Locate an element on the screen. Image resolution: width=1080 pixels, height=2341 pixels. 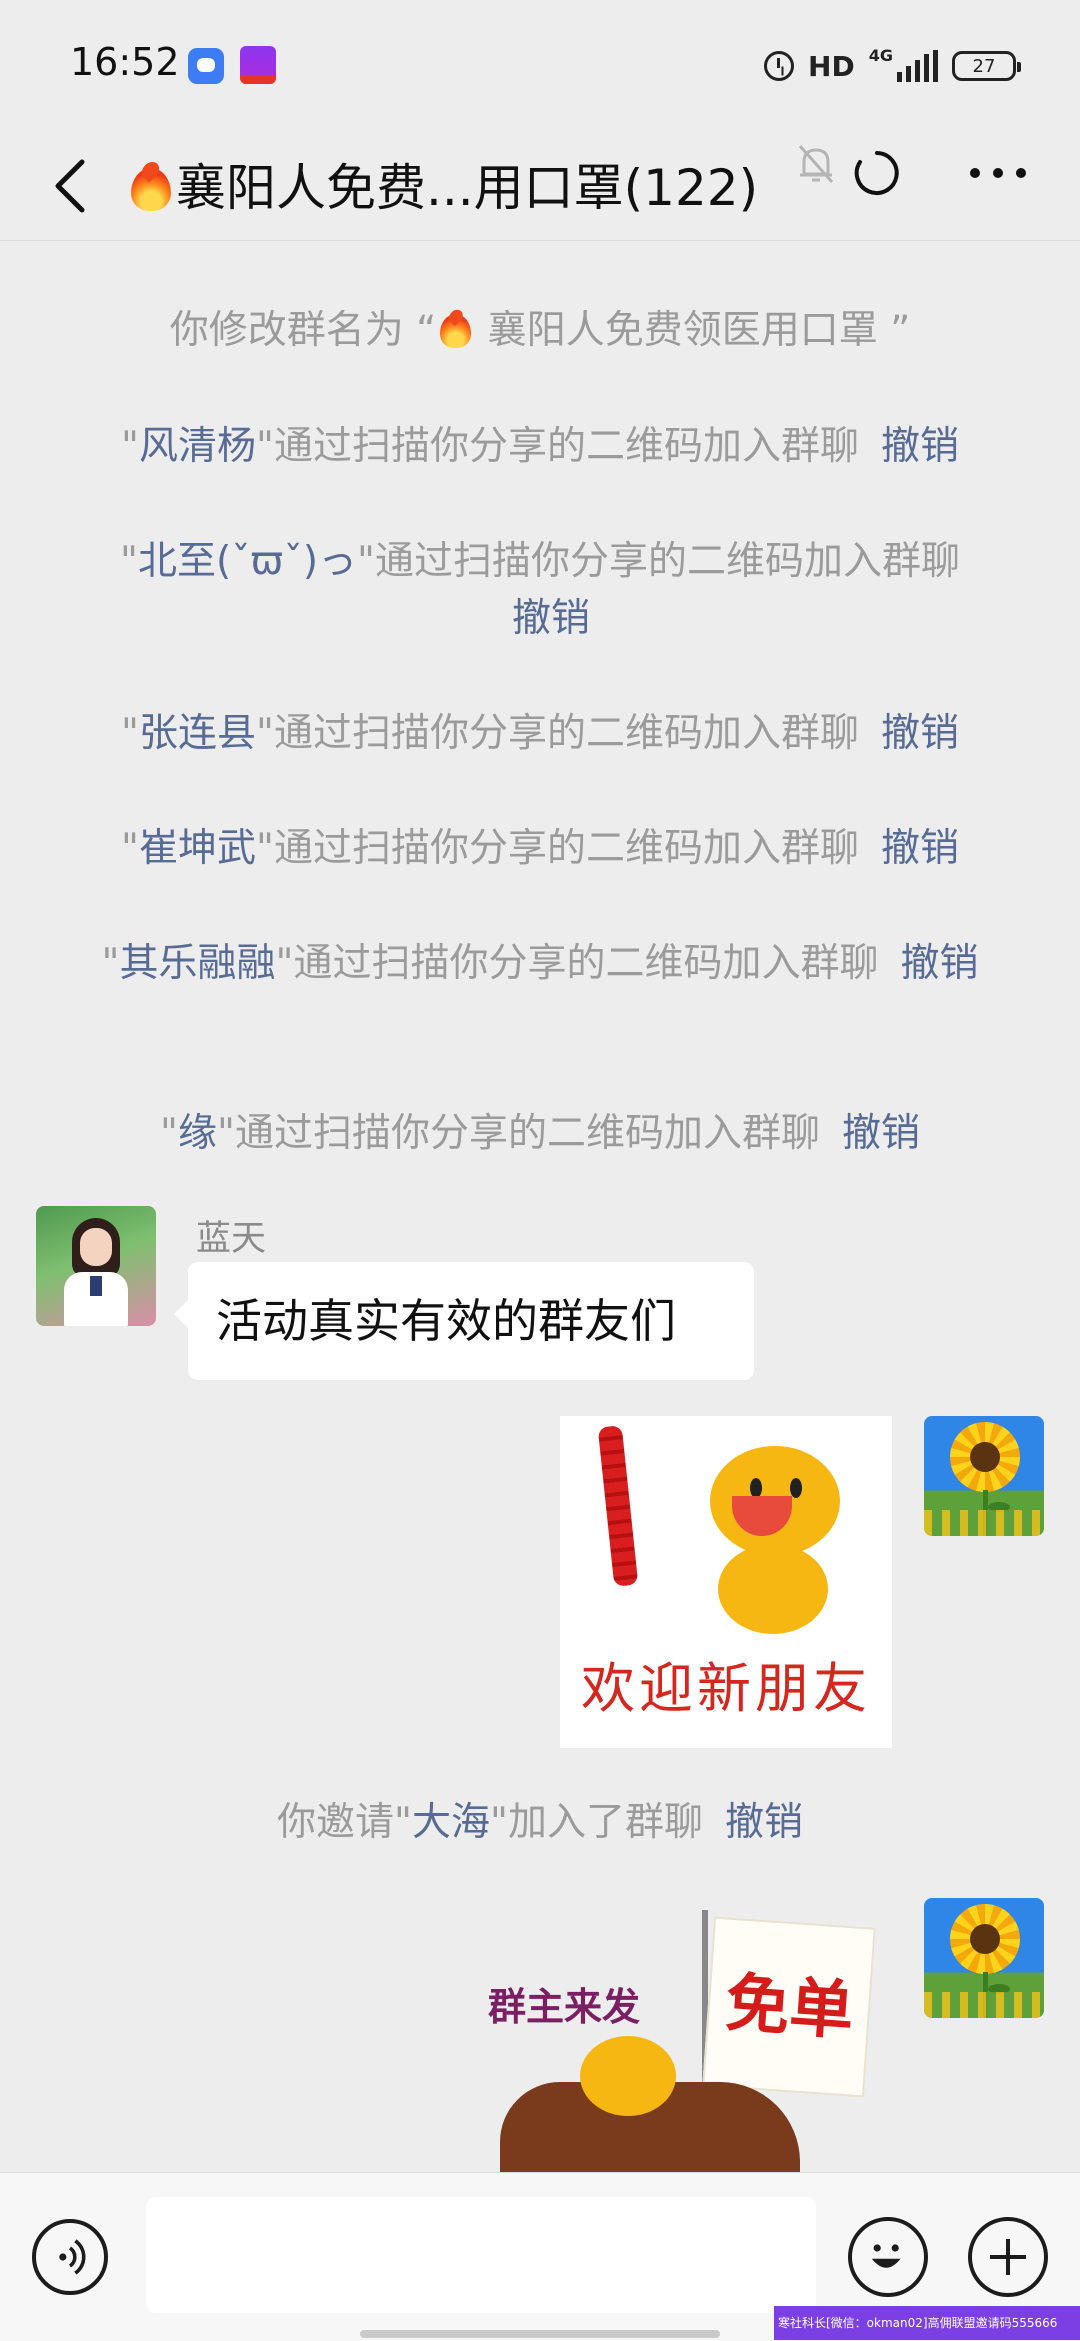
system-message-rename: 你修改群名为 “ 襄阳人免费领医用口罩 ” is located at coordinates (540, 330).